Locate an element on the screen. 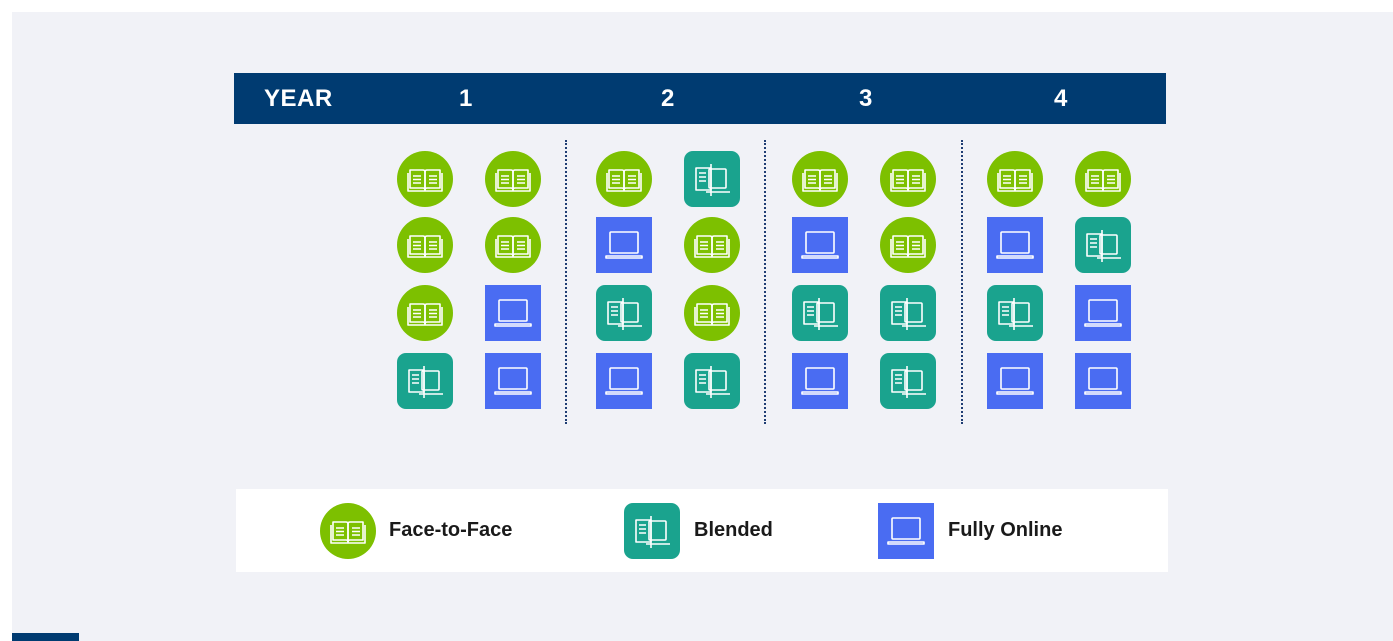 The height and width of the screenshot is (641, 1393). legend-f2f-icon is located at coordinates (348, 531).